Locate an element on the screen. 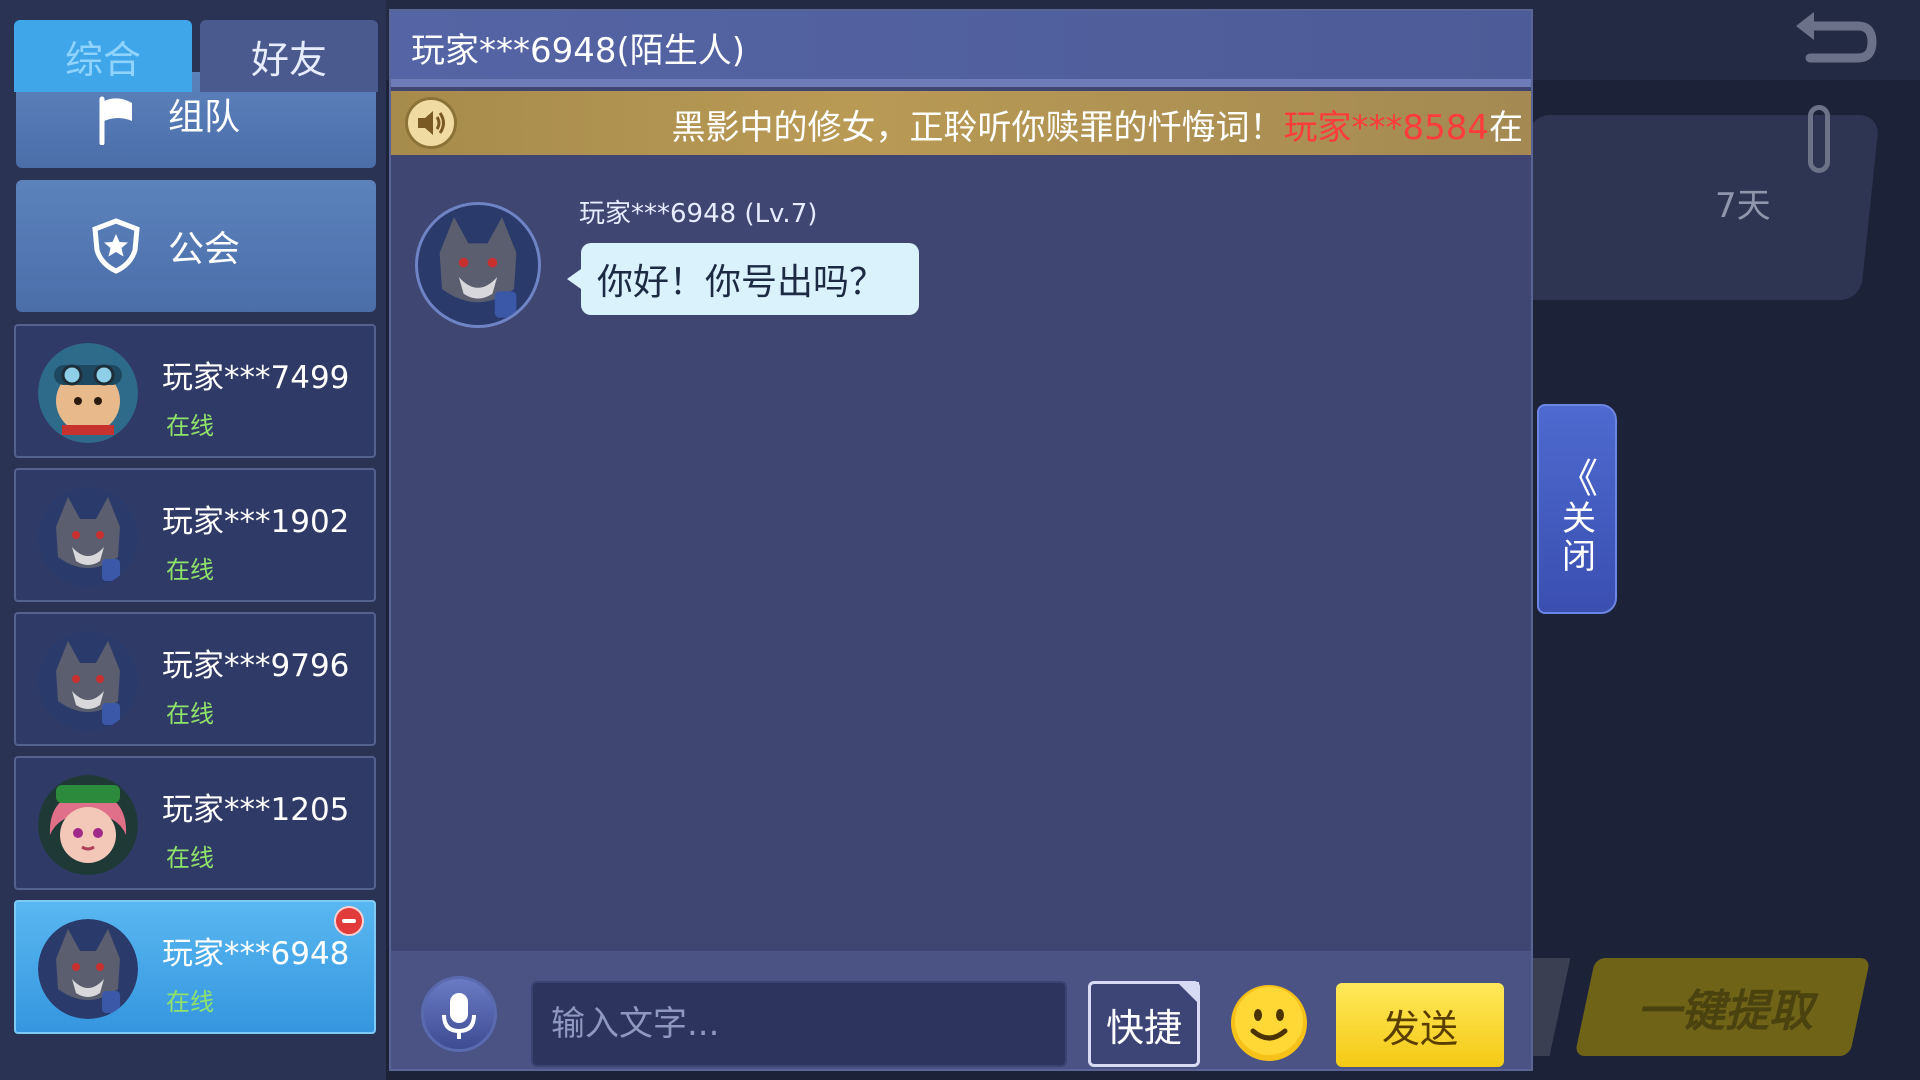  speaker-icon is located at coordinates (431, 123).